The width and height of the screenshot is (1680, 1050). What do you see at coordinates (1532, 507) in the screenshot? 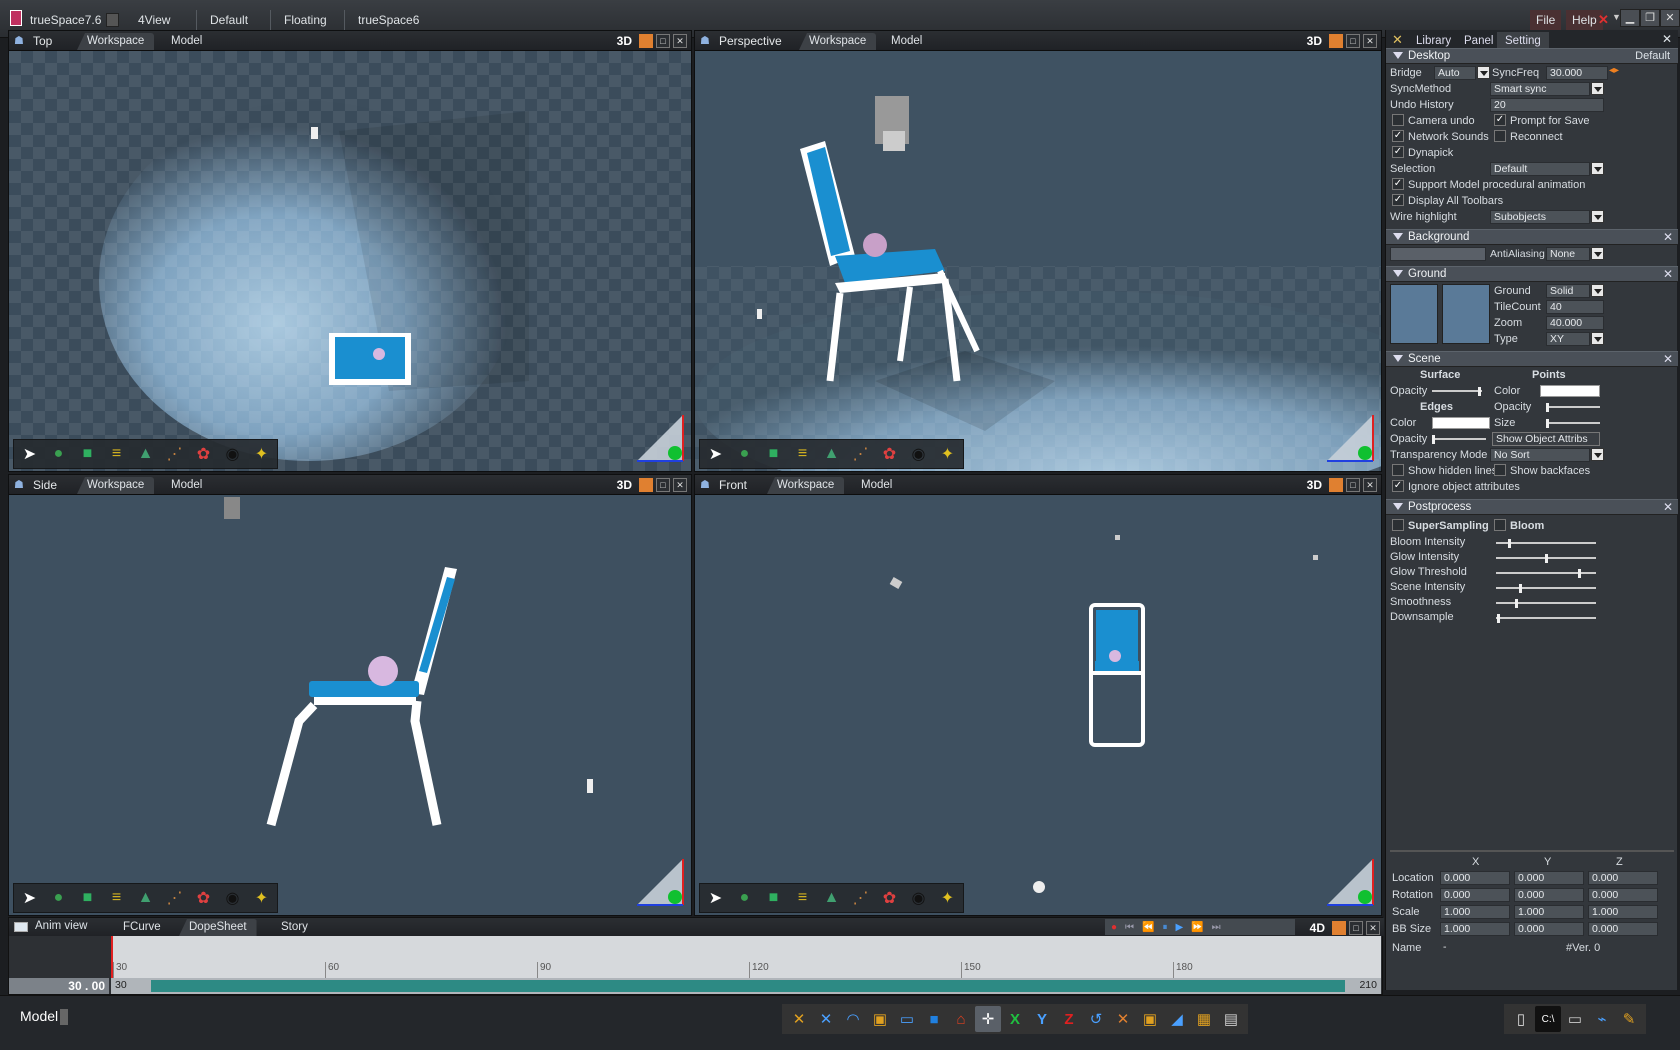
I see `section-postprocess: Postprocess ✕` at bounding box center [1532, 507].